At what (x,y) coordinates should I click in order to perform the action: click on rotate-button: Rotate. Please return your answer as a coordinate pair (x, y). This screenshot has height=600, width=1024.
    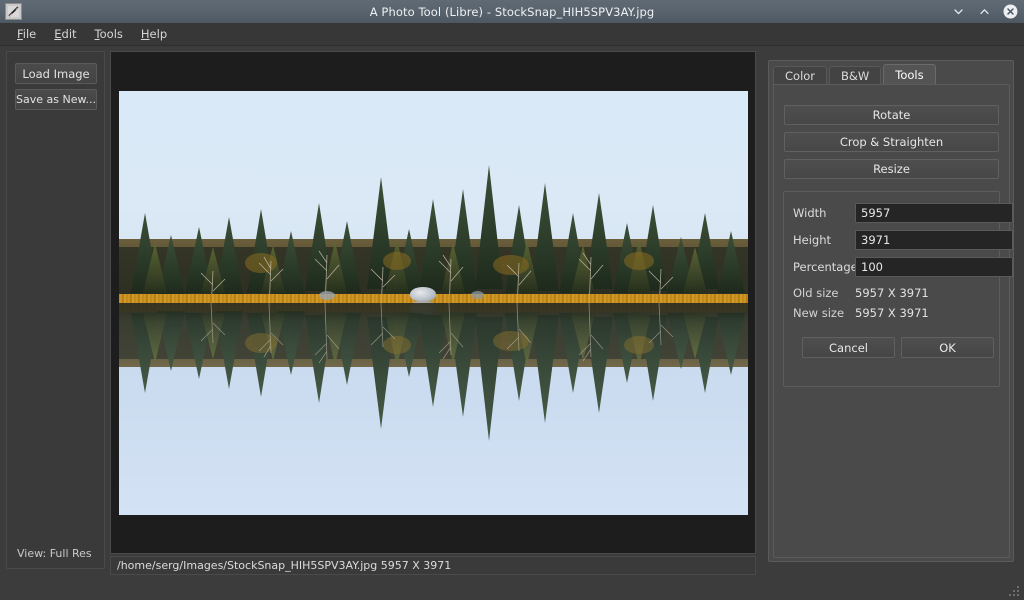
    Looking at the image, I should click on (891, 115).